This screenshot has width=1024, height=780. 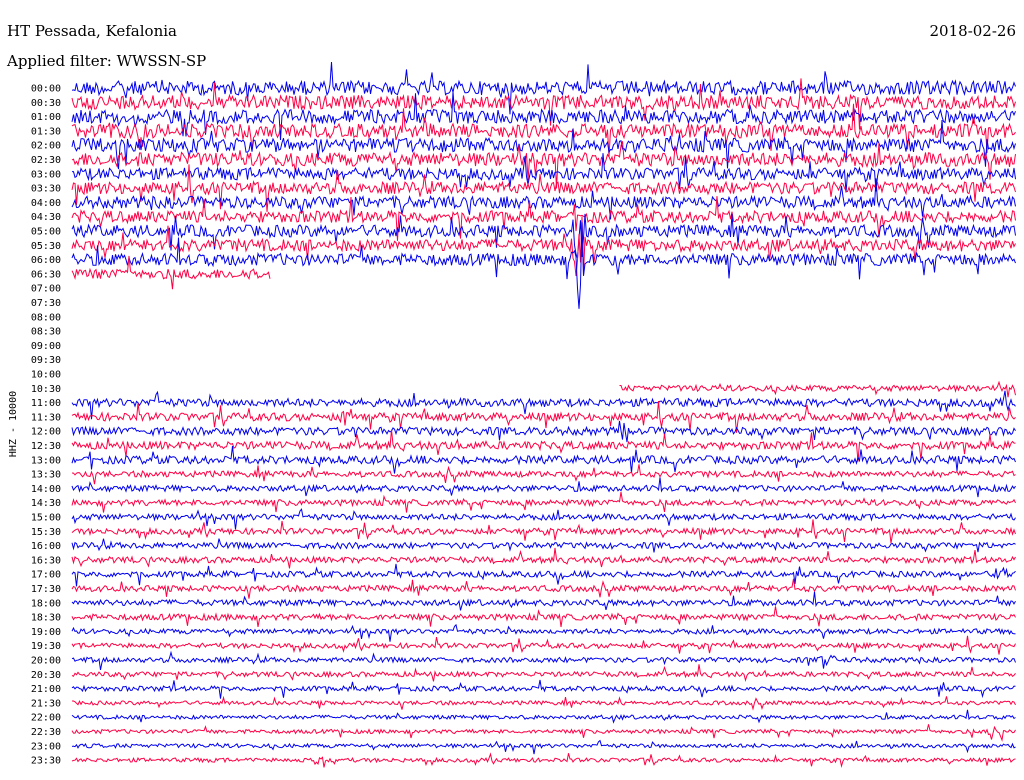 What do you see at coordinates (46, 646) in the screenshot?
I see `row-time-label: 19:30` at bounding box center [46, 646].